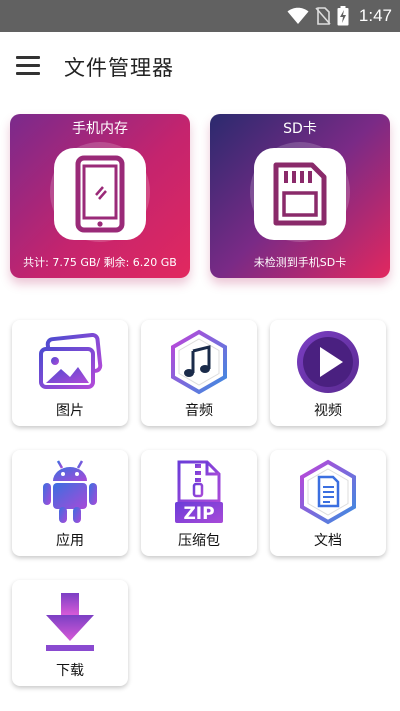 The height and width of the screenshot is (711, 400). I want to click on document-icon, so click(328, 492).